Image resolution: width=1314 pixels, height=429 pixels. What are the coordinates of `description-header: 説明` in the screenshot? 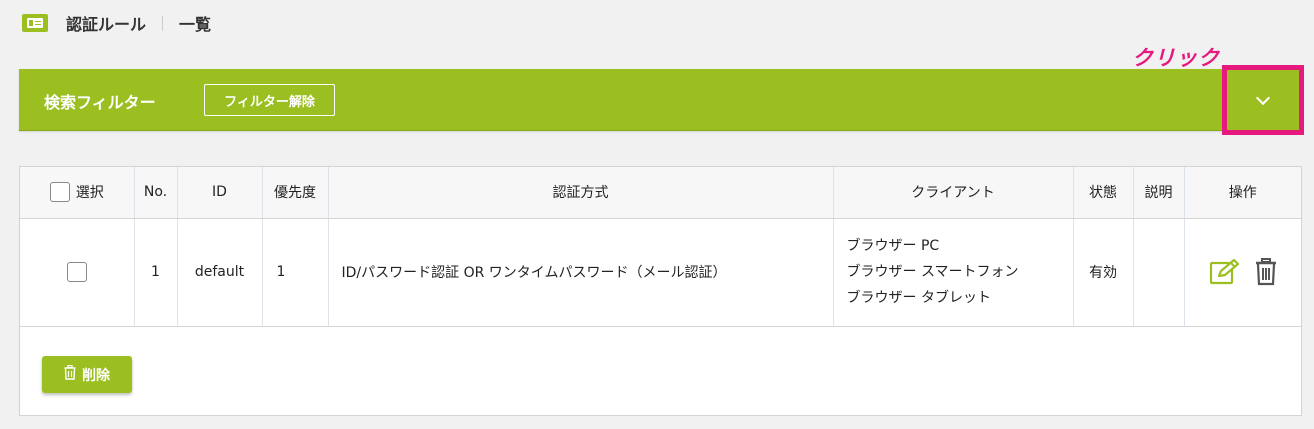 It's located at (1159, 193).